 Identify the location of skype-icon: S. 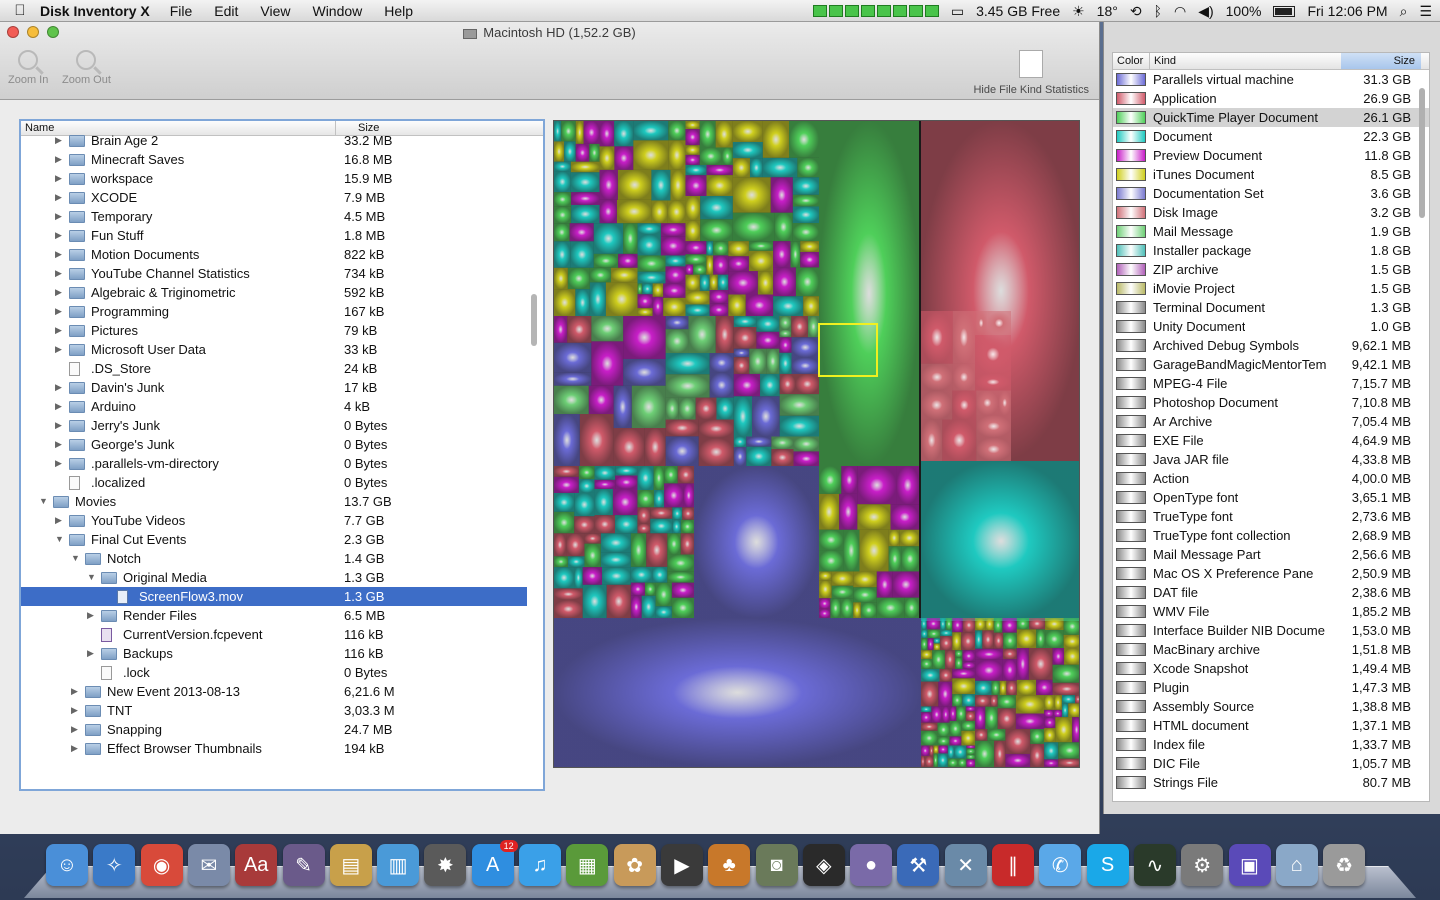
(1107, 865).